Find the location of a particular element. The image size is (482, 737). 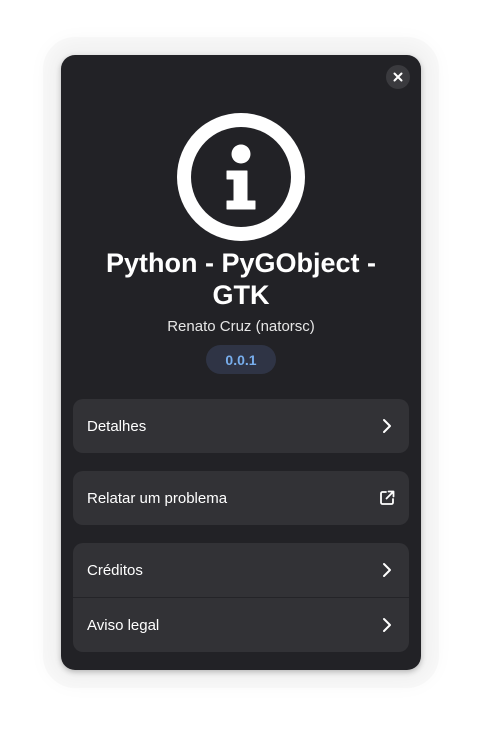

details-row: Detalhes is located at coordinates (241, 426).